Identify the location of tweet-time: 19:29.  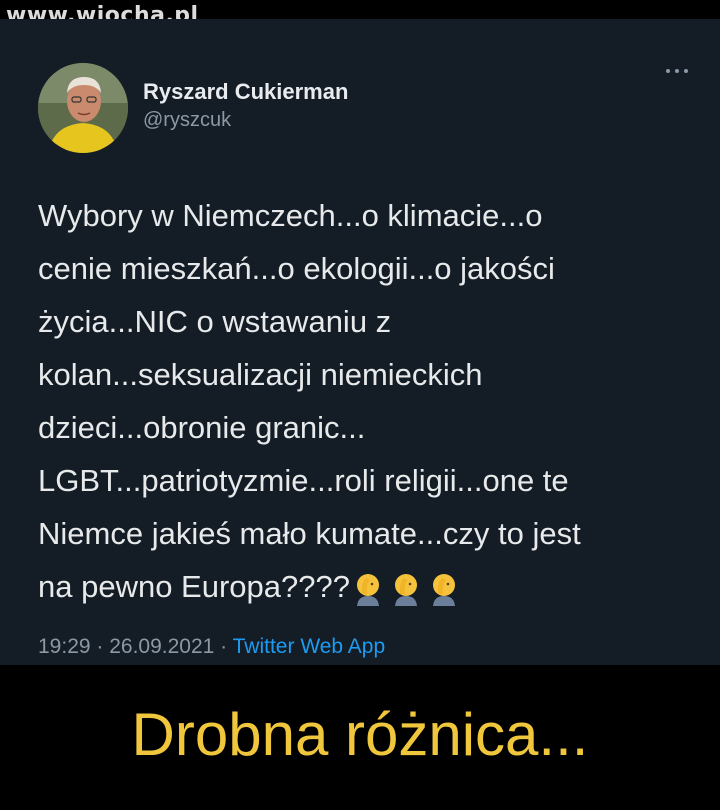
(64, 646).